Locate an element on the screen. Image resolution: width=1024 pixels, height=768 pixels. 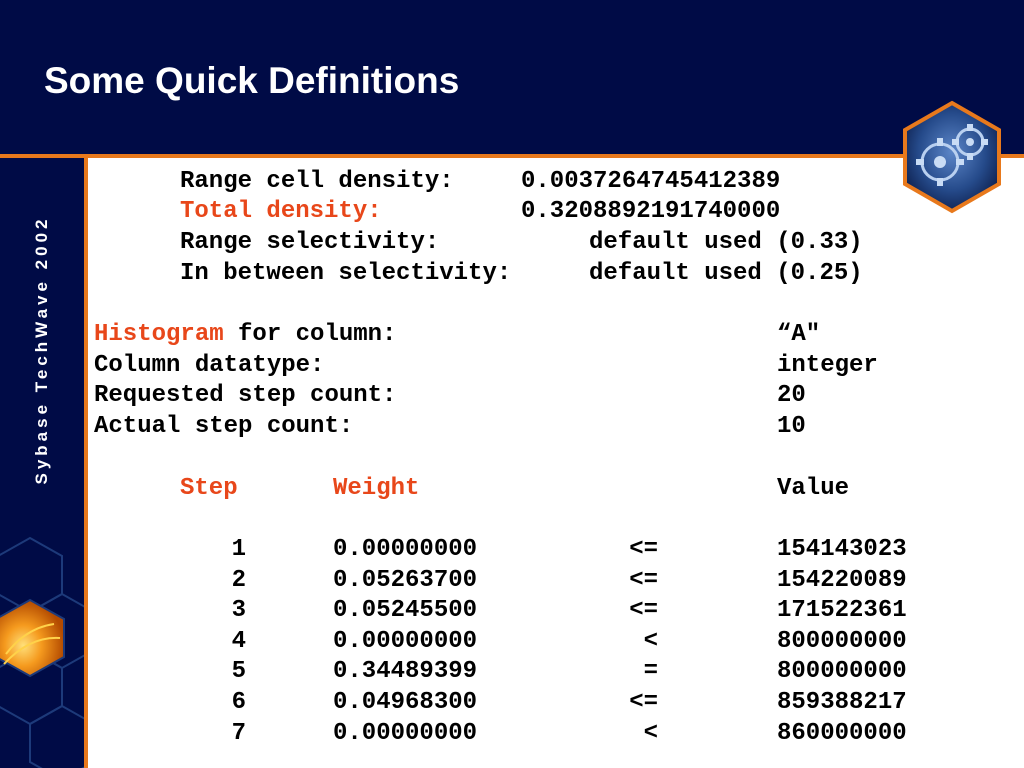
value-header: Value is located at coordinates (813, 488).